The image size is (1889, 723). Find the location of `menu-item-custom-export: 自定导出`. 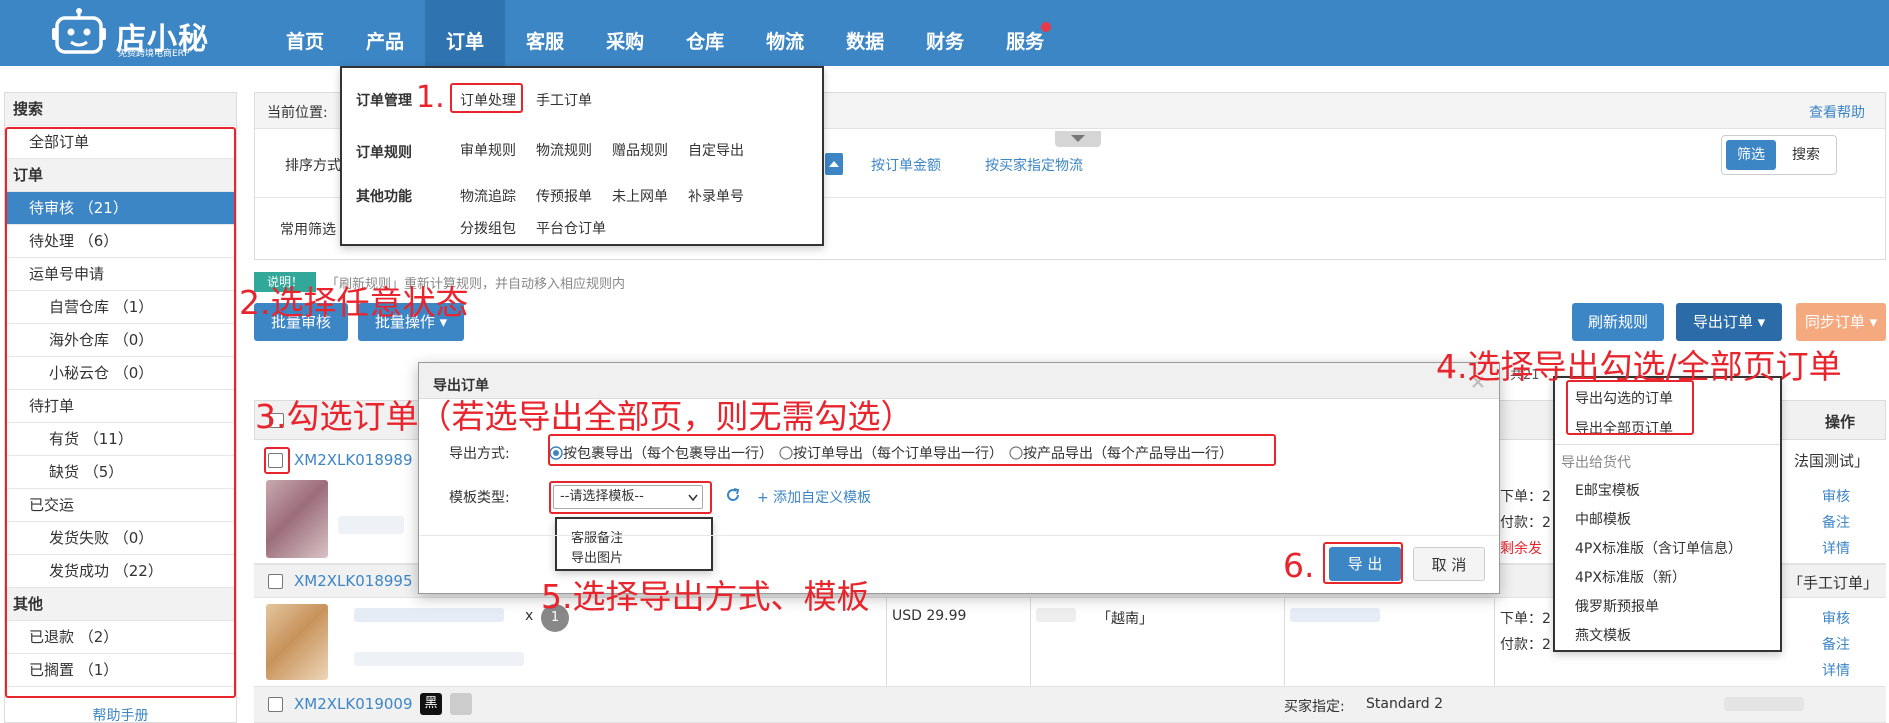

menu-item-custom-export: 自定导出 is located at coordinates (716, 150).